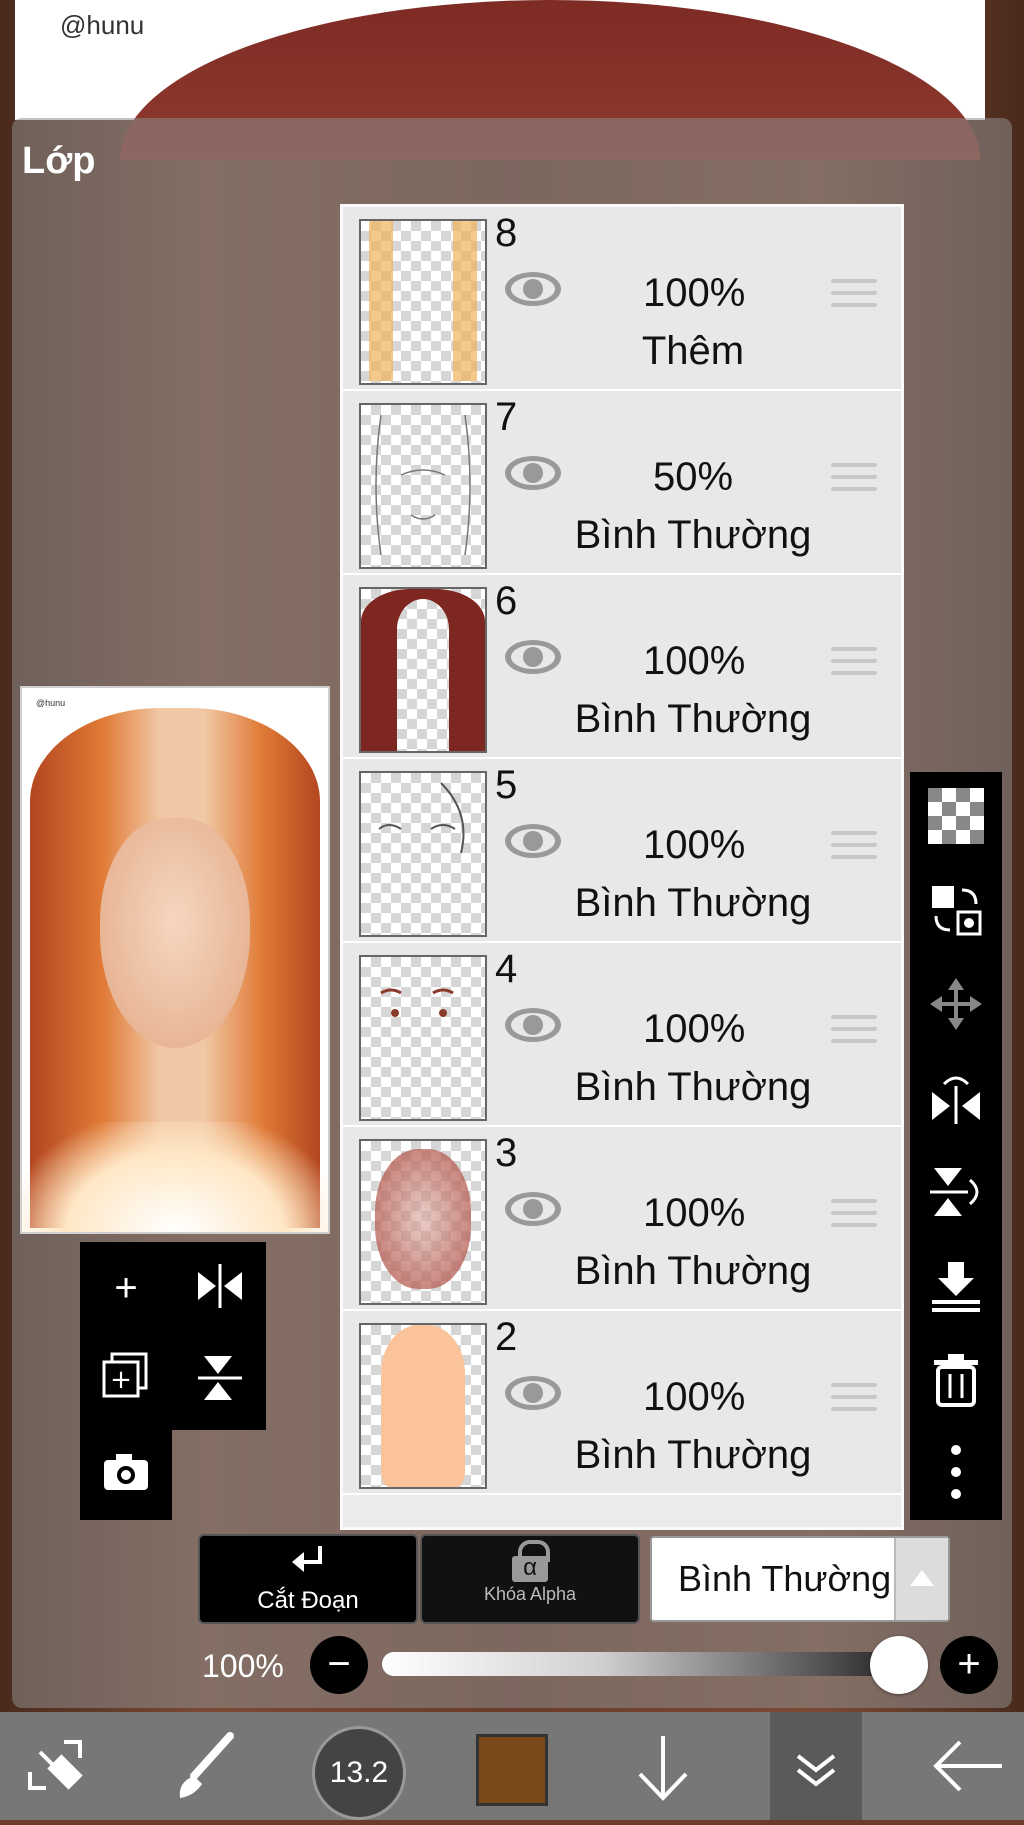 This screenshot has height=1825, width=1024. Describe the element at coordinates (243, 1666) in the screenshot. I see `opacity-label: 100%` at that location.